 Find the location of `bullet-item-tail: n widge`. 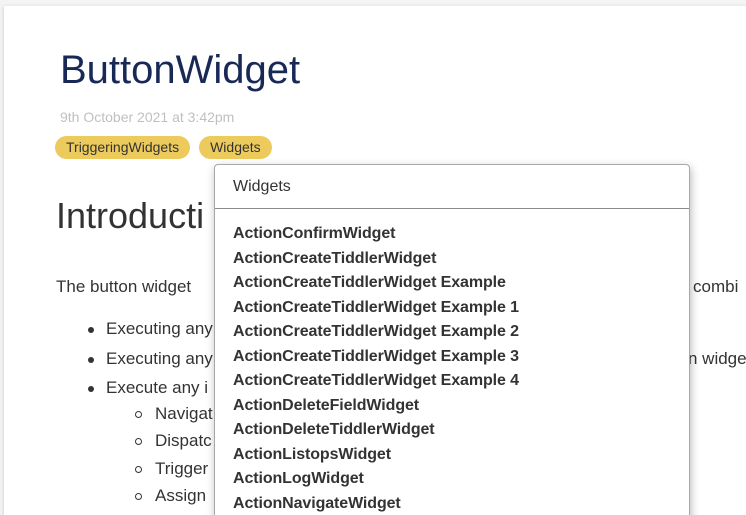

bullet-item-tail: n widge is located at coordinates (717, 358).